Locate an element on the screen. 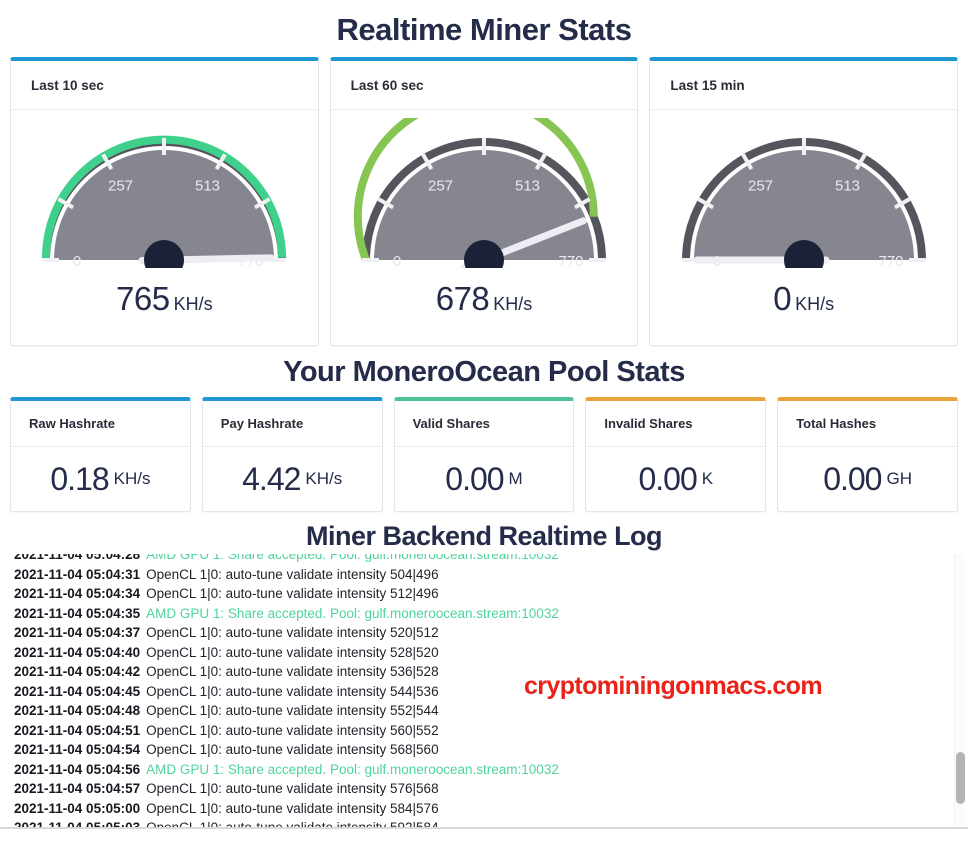 This screenshot has height=846, width=968. gauge-body: 0257513770765KH/s is located at coordinates (164, 227).